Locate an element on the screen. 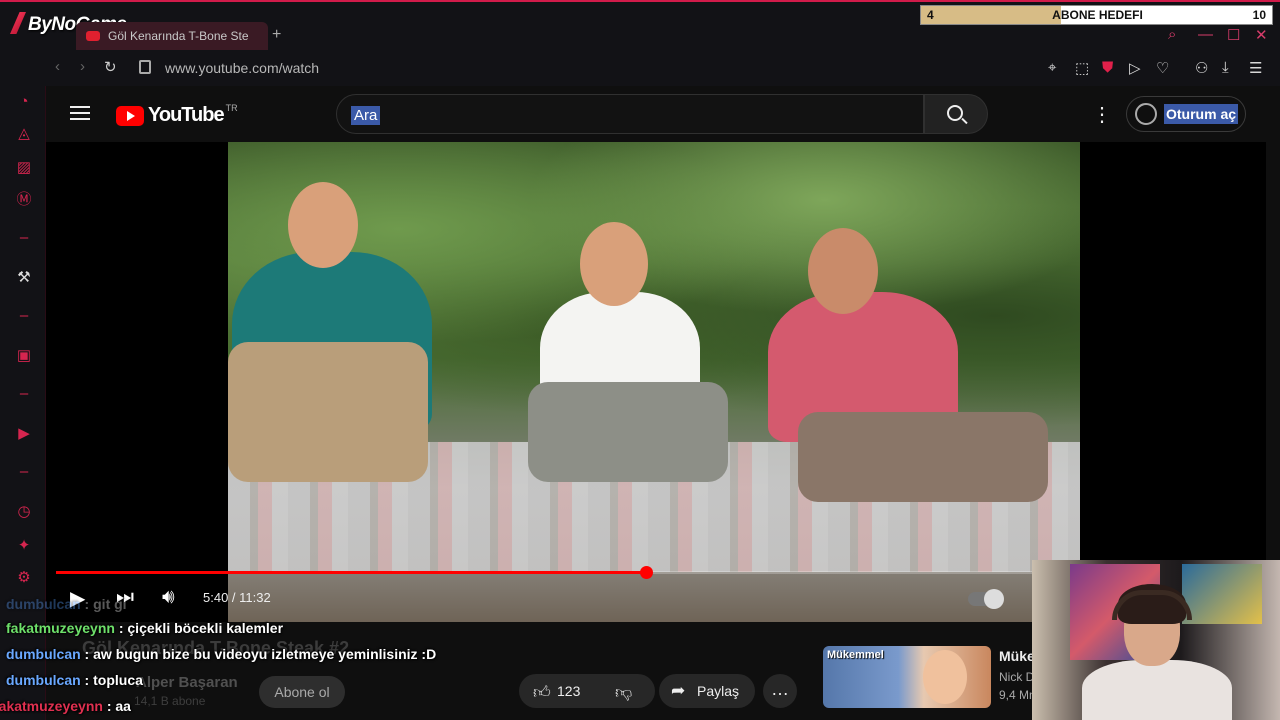  like-icon: 👍︎ is located at coordinates (542, 692).